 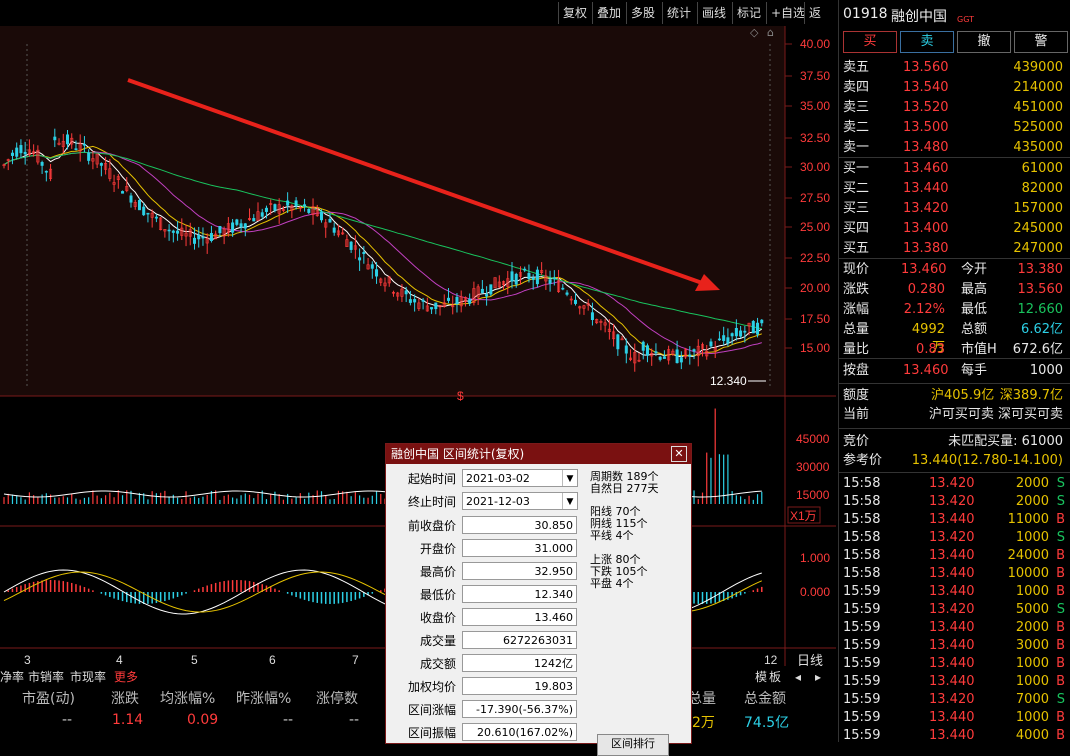 What do you see at coordinates (856, 168) in the screenshot?
I see `bid-label: 买一` at bounding box center [856, 168].